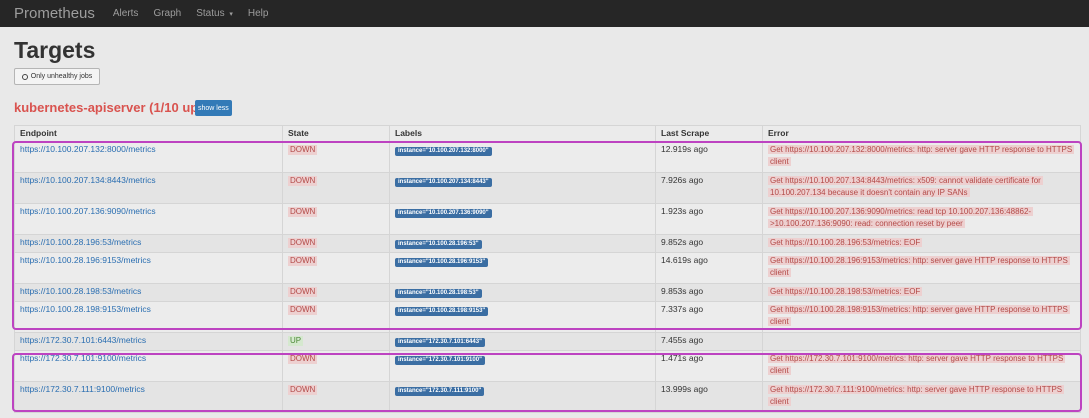  I want to click on endpoint-cell: https://10.100.28.198:53/metrics, so click(148, 292).